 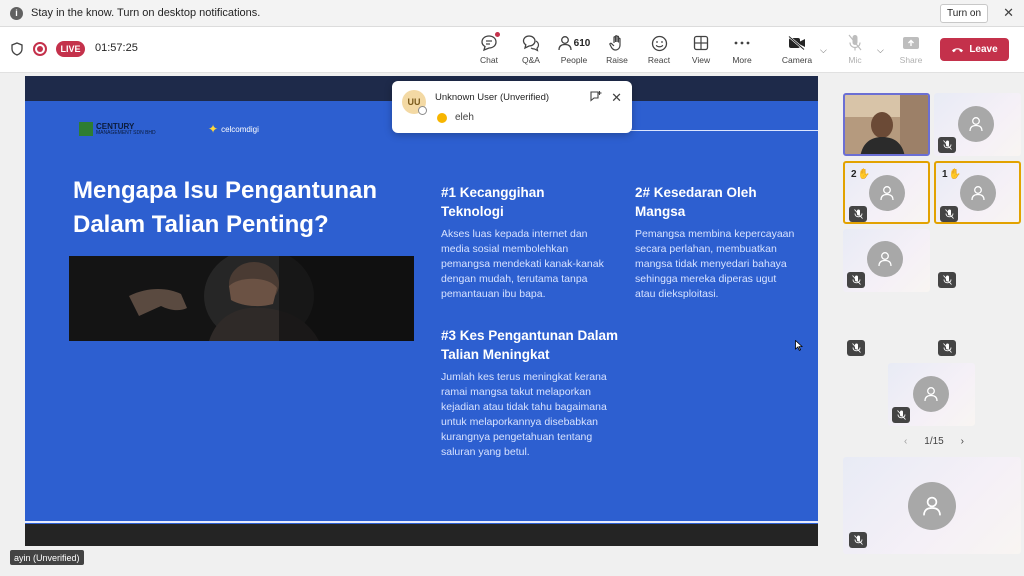 I want to click on next-page-chevron-icon: ›, so click(x=962, y=441).